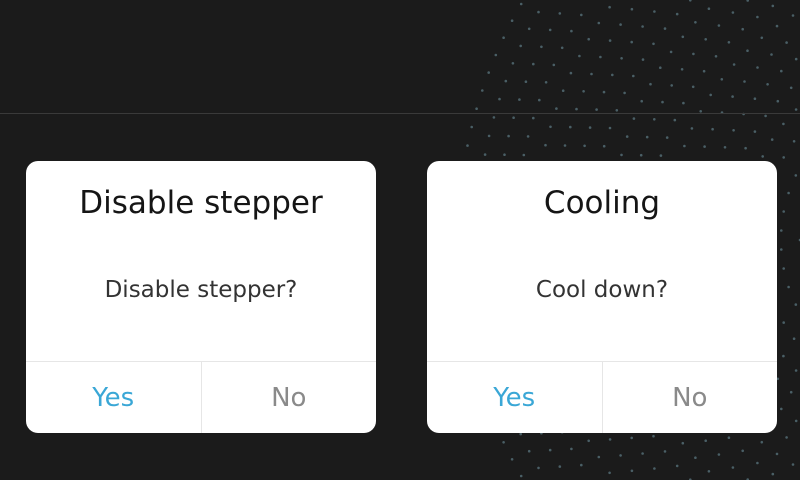  Describe the element at coordinates (602, 290) in the screenshot. I see `dialog-message: Cool down?` at that location.